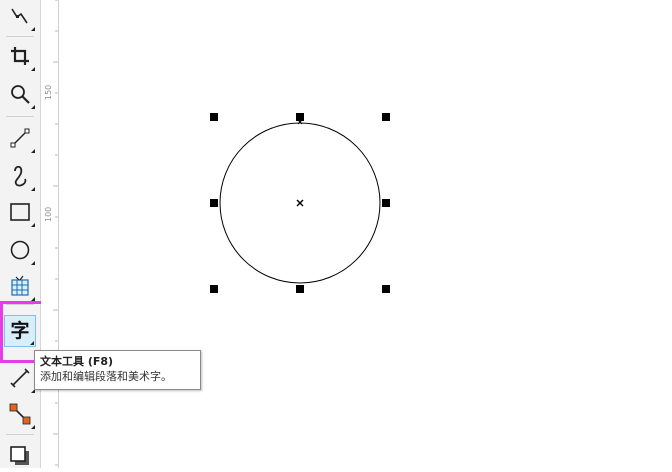  Describe the element at coordinates (386, 117) in the screenshot. I see `handle-top-right` at that location.